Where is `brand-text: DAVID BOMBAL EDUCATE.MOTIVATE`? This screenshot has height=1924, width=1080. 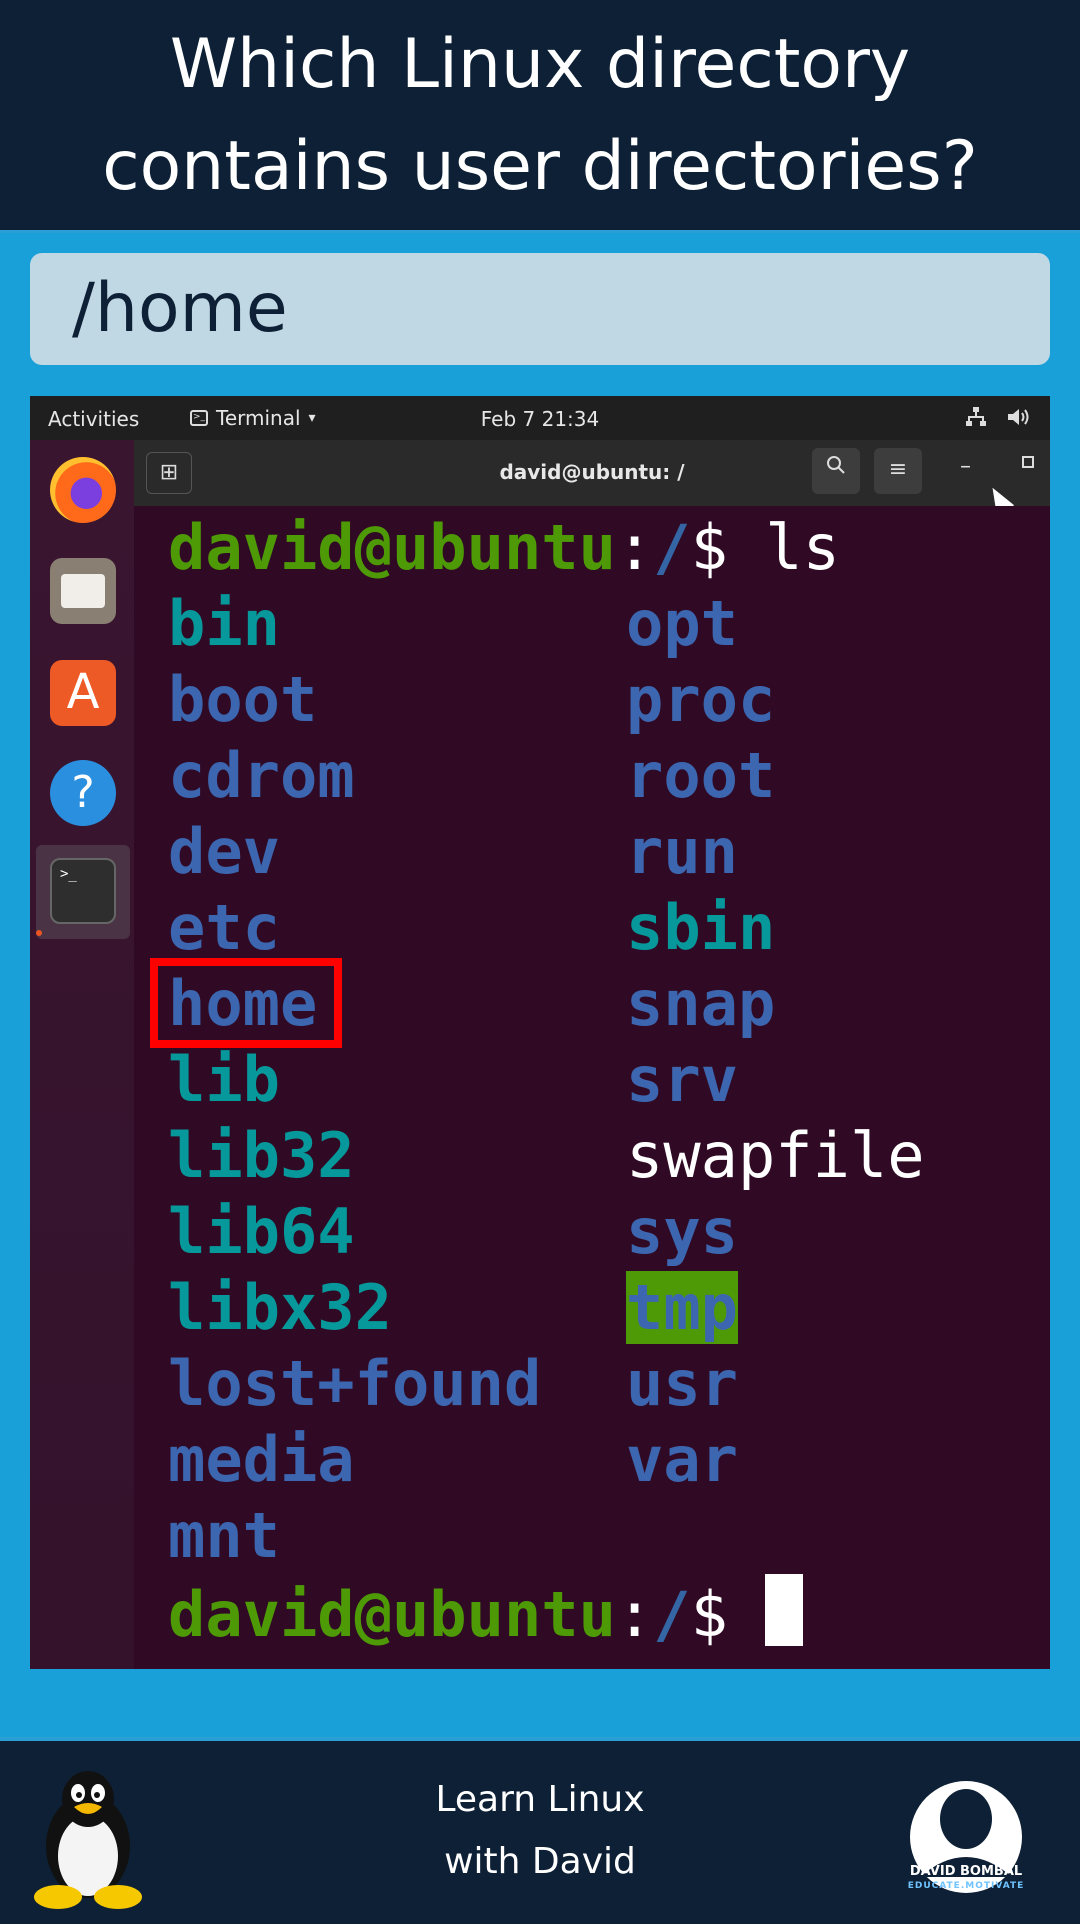 brand-text: DAVID BOMBAL EDUCATE.MOTIVATE is located at coordinates (966, 1879).